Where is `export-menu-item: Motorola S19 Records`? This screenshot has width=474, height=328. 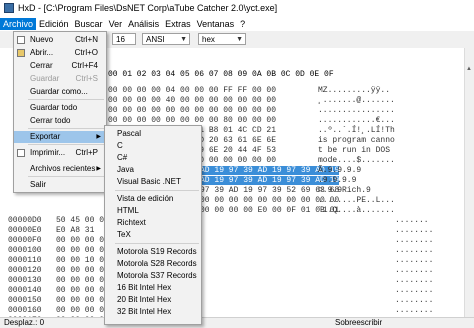
export-menu-item: Motorola S19 Records is located at coordinates (153, 252).